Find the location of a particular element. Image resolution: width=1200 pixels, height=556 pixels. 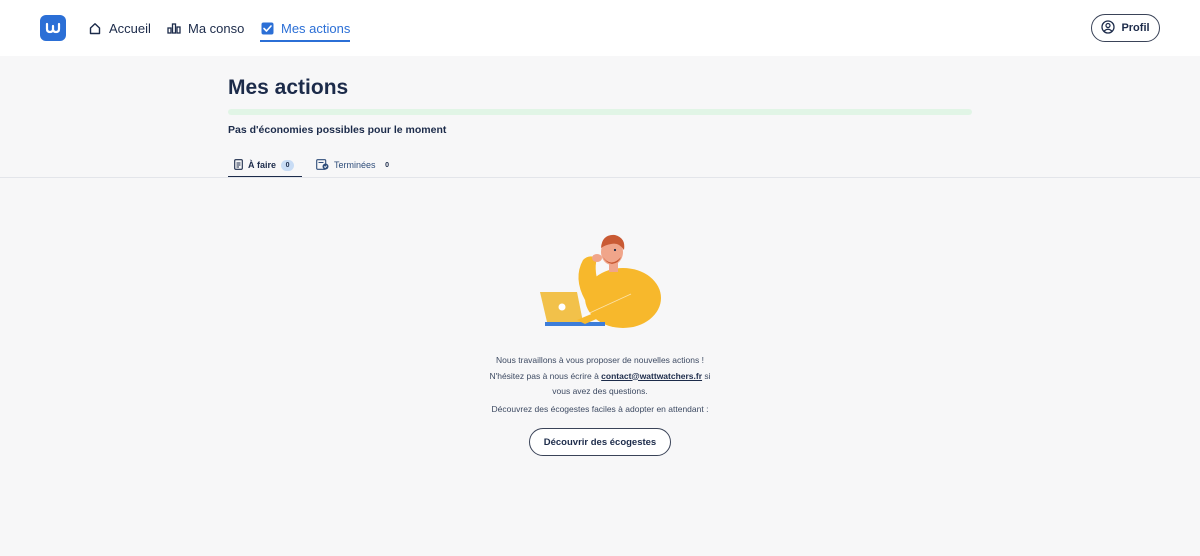

savings-status-text: Pas d'économies possibles pour le moment is located at coordinates (337, 130).